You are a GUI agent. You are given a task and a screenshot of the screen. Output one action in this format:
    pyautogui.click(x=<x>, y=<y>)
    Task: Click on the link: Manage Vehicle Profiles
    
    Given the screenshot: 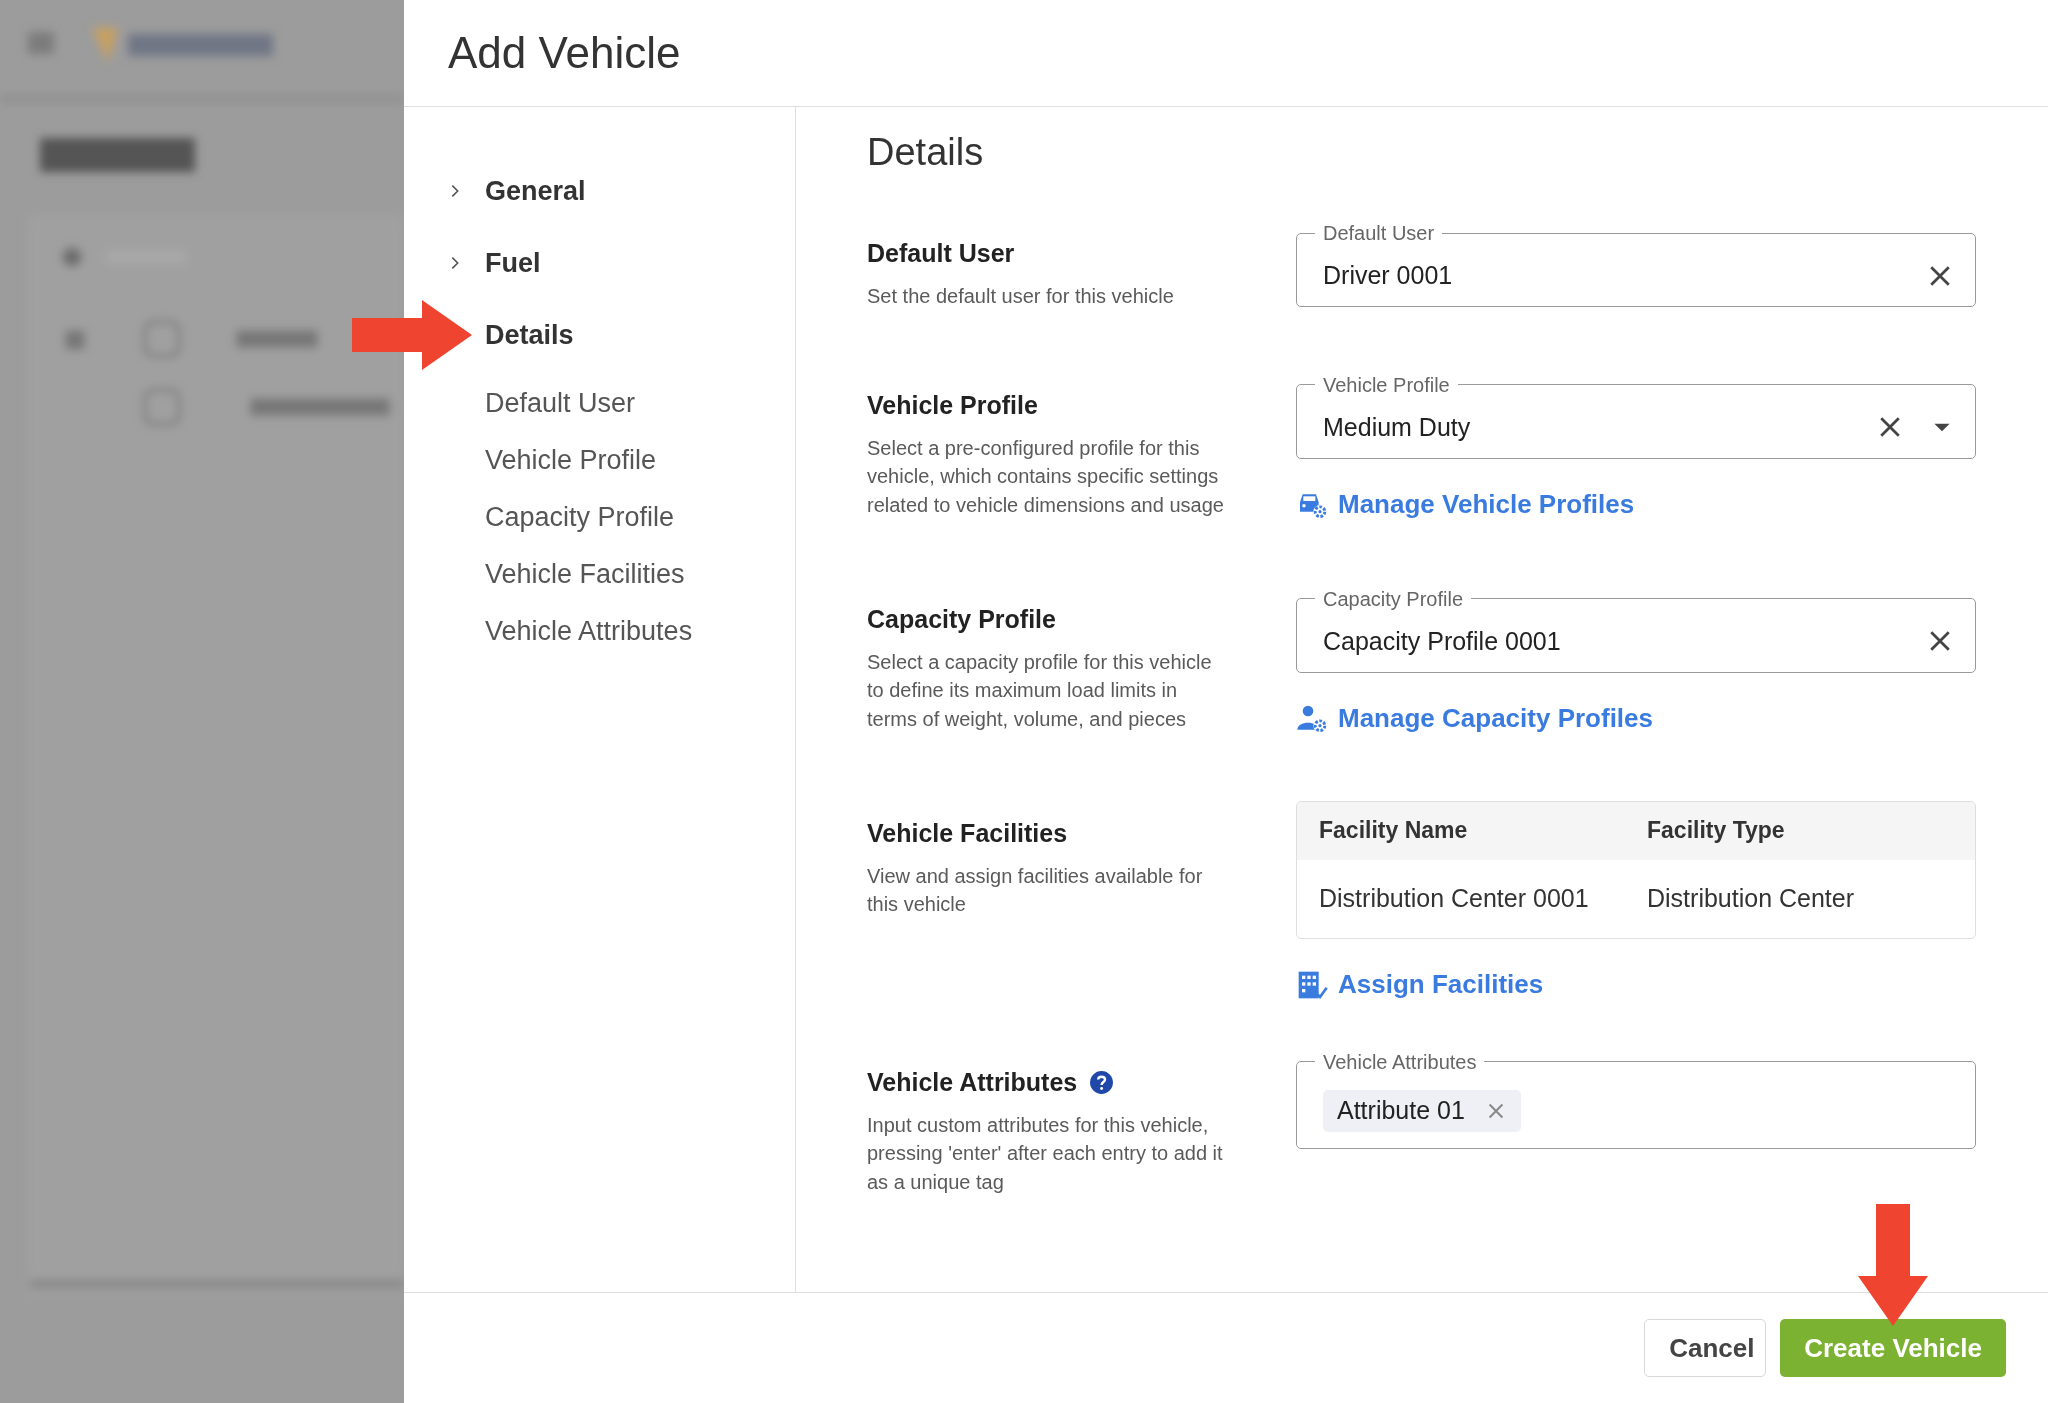 What is the action you would take?
    pyautogui.click(x=1465, y=504)
    